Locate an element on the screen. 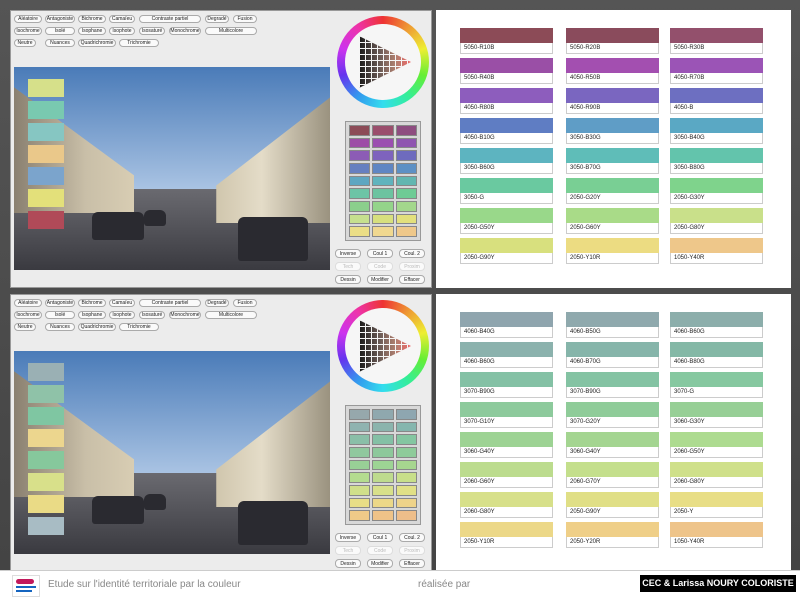 The width and height of the screenshot is (800, 600). mode-button-monochrome: Monochrome is located at coordinates (185, 31).